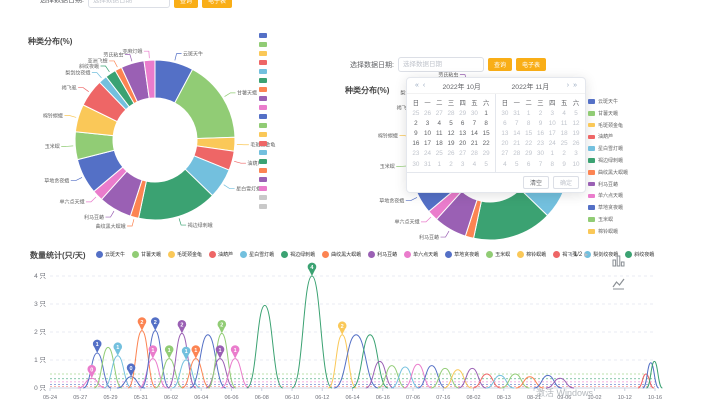  I want to click on calendar-day: 9, so click(416, 133).